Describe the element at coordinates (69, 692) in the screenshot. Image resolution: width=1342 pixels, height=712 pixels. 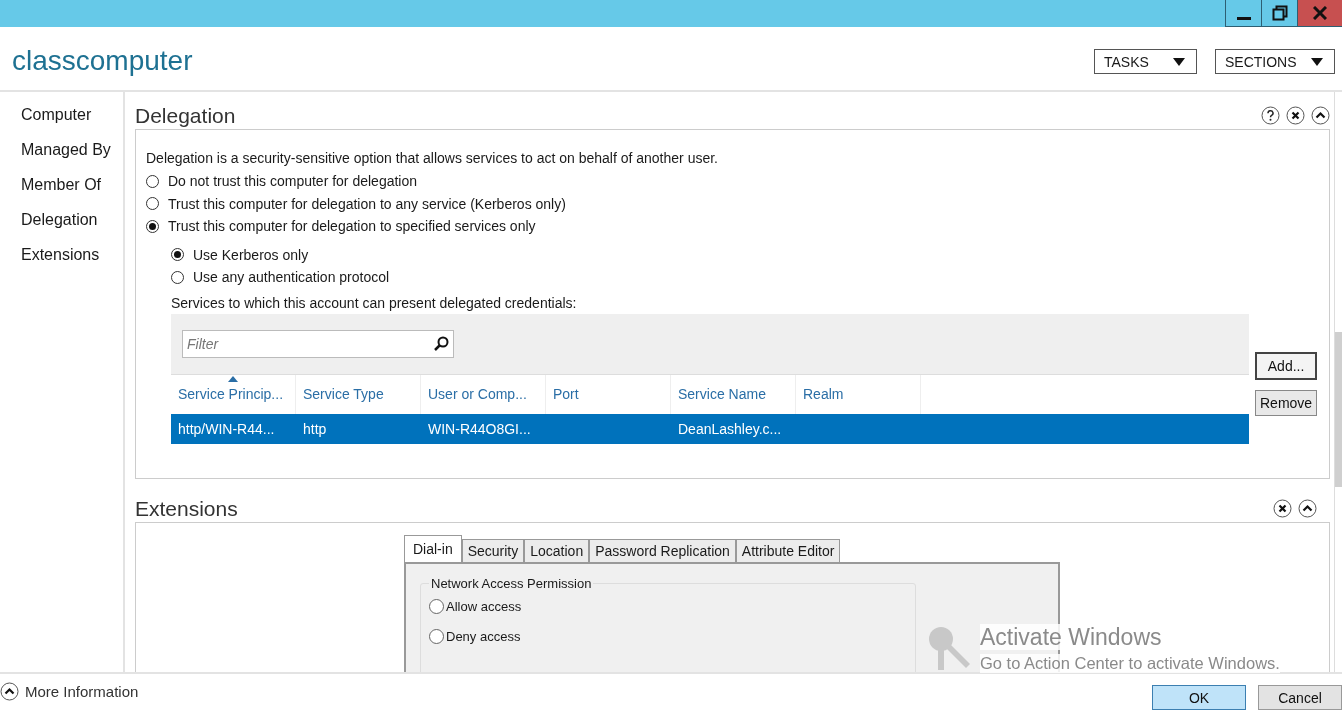
I see `more-information-toggle: More Information` at that location.